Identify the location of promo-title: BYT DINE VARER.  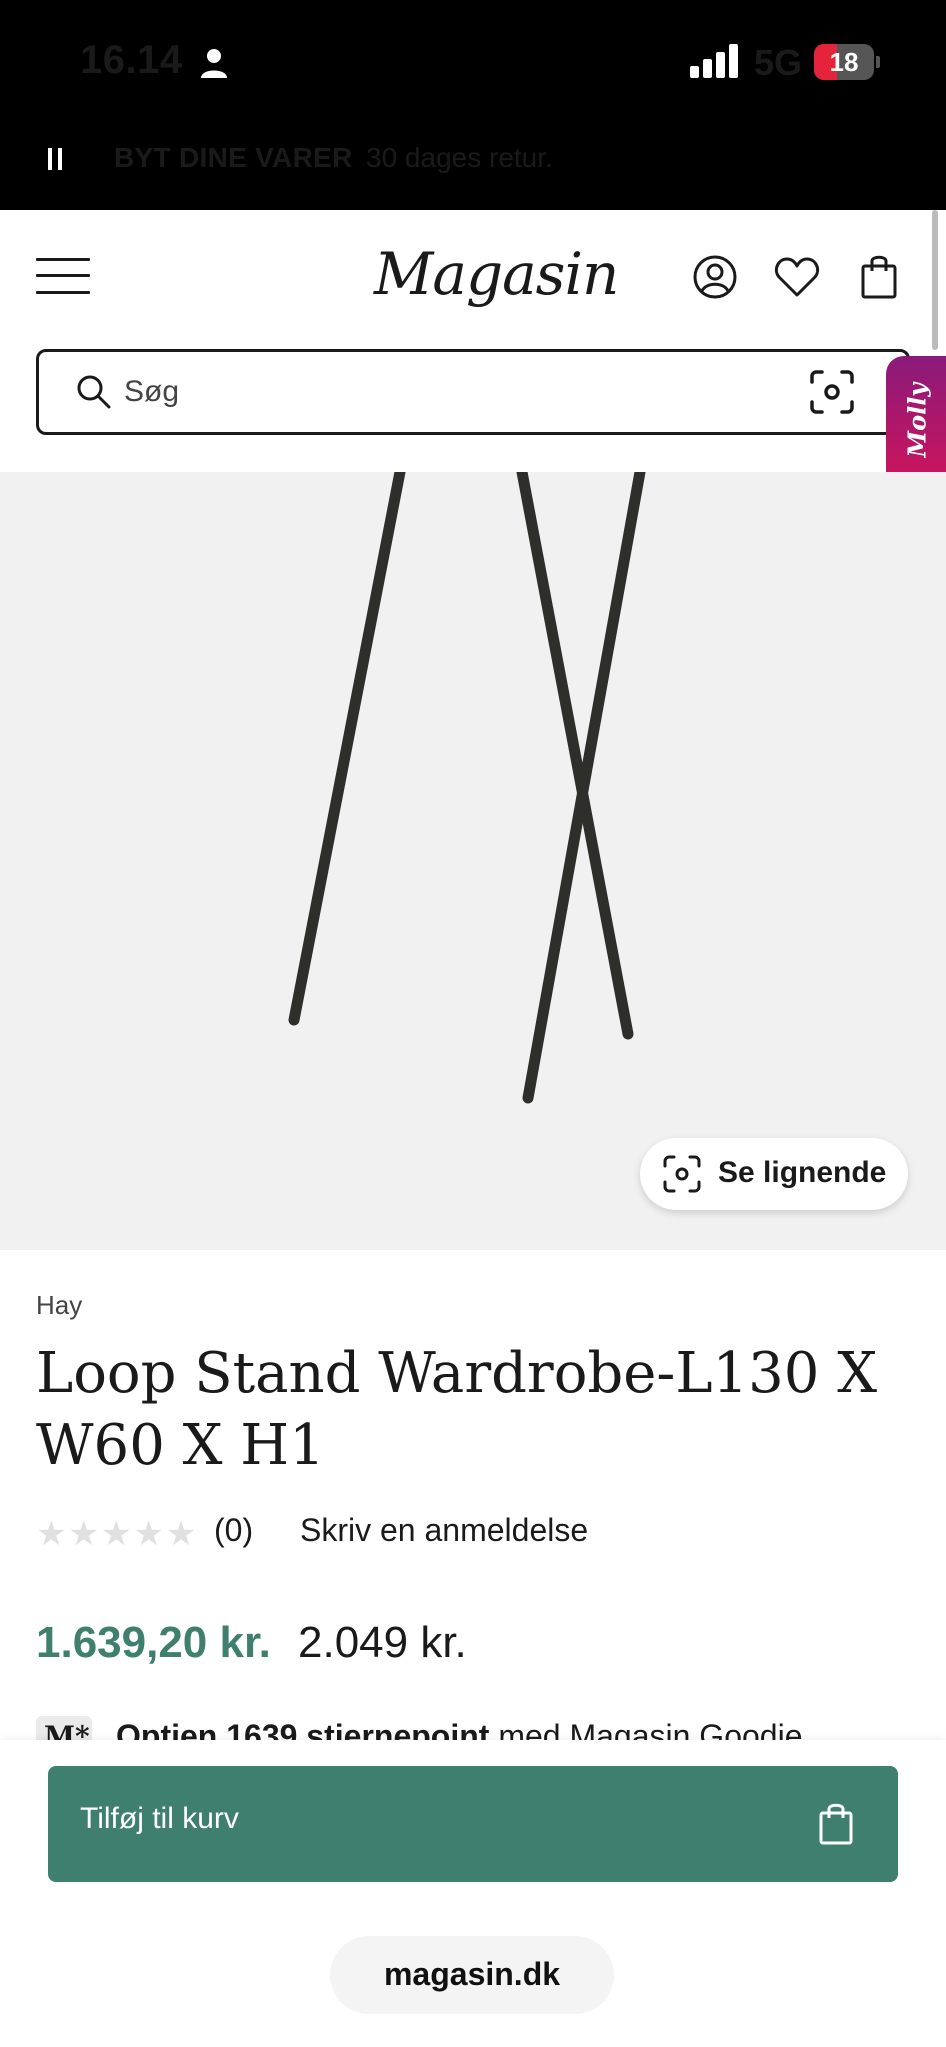
(233, 158).